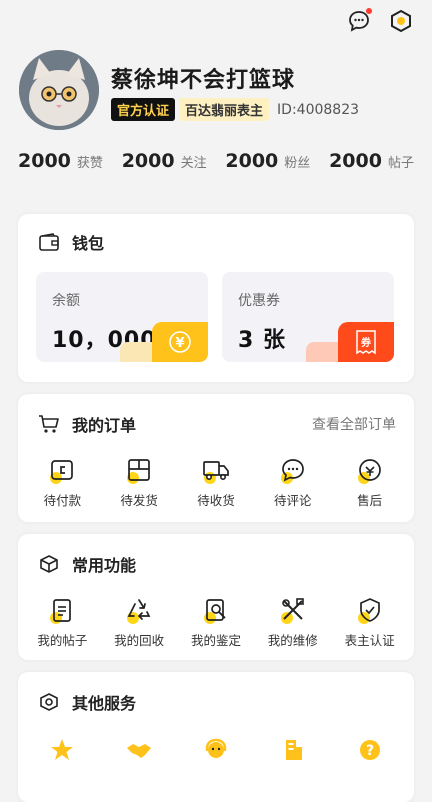 The width and height of the screenshot is (432, 802). Describe the element at coordinates (193, 163) in the screenshot. I see `stat-label: 关注` at that location.